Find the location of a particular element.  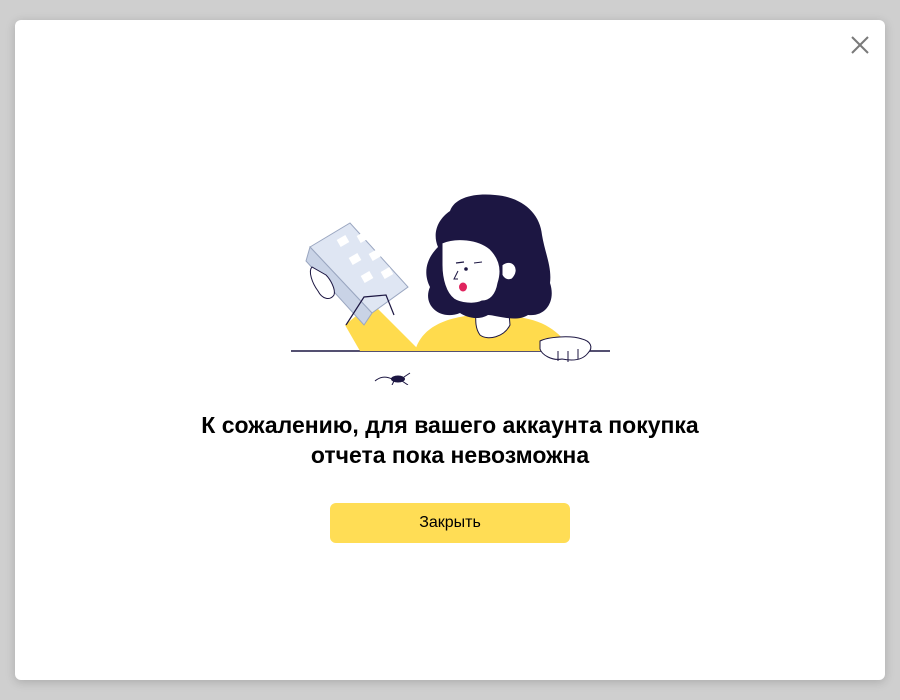

close-dialog-button is located at coordinates (860, 45).